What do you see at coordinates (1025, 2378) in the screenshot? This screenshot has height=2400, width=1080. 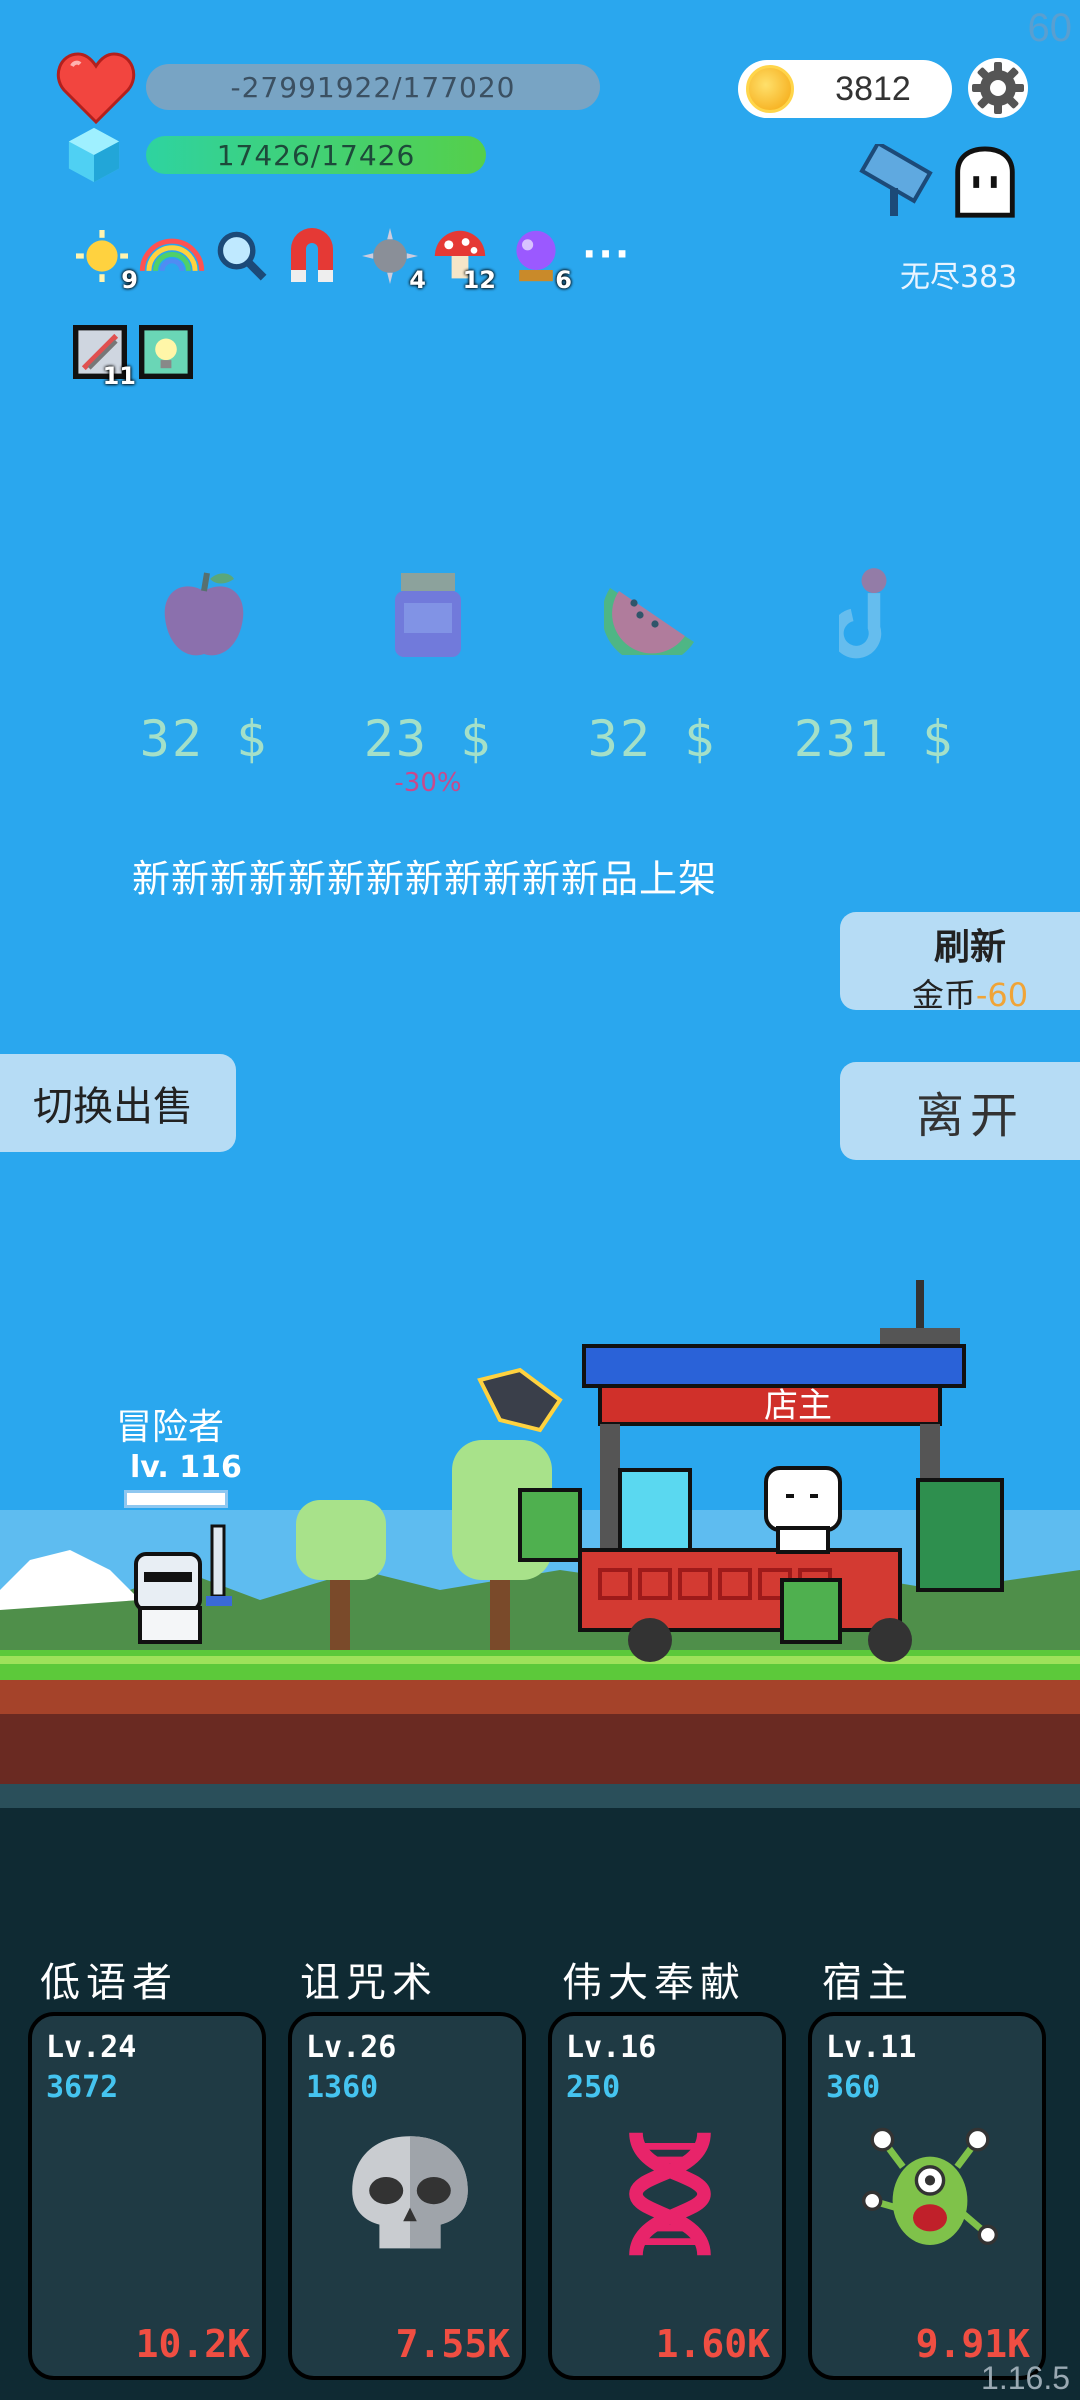 I see `version-label: 1.16.5` at bounding box center [1025, 2378].